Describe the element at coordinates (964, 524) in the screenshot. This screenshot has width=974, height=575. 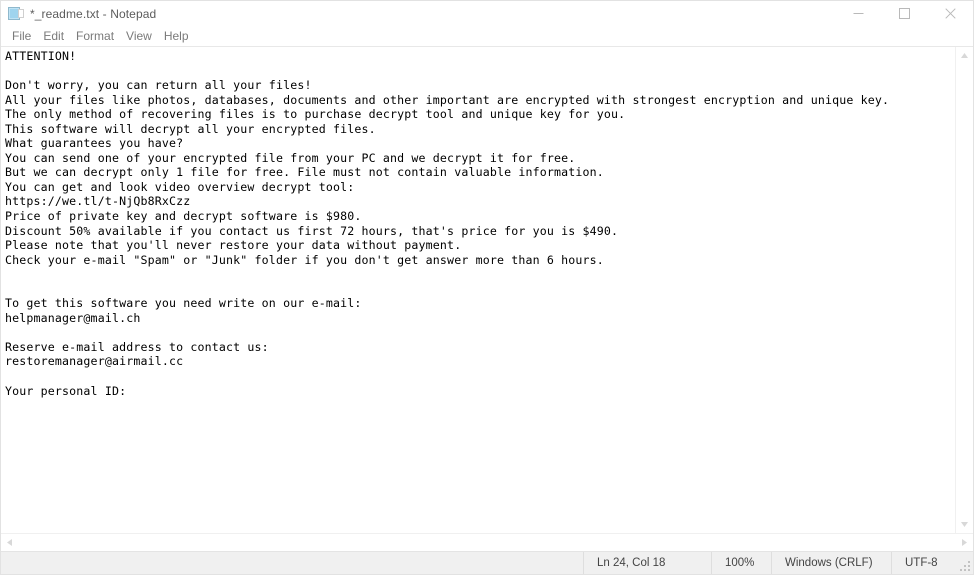
I see `scroll-down-arrow` at that location.